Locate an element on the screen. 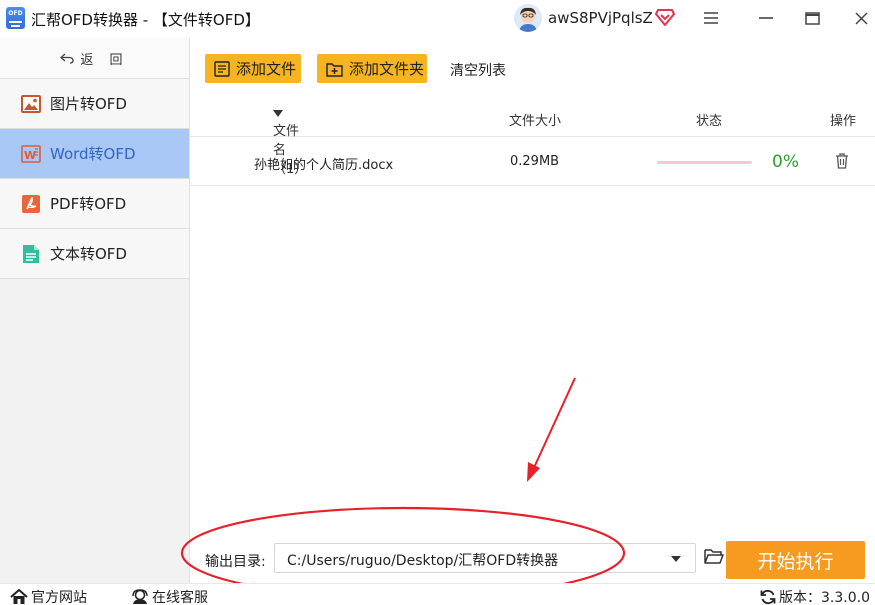 The height and width of the screenshot is (605, 875). sidebar-item-label: Word转OFD is located at coordinates (93, 154).